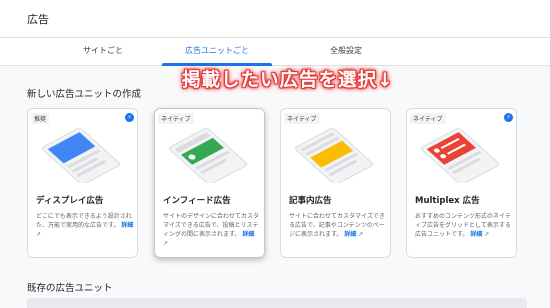 This screenshot has width=550, height=308. Describe the element at coordinates (217, 50) in the screenshot. I see `tab-by-ad-unit: 広告ユニットごと` at that location.